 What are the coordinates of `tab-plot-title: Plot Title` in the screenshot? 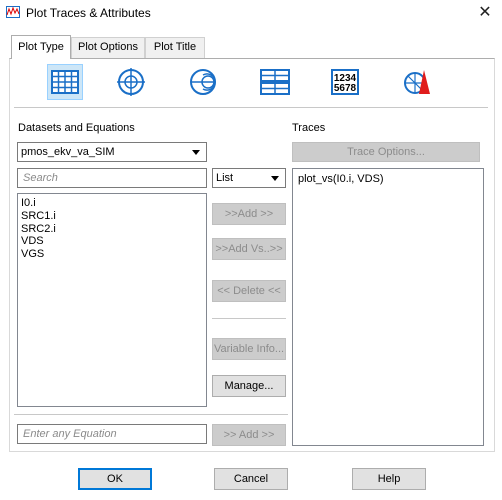 It's located at (175, 47).